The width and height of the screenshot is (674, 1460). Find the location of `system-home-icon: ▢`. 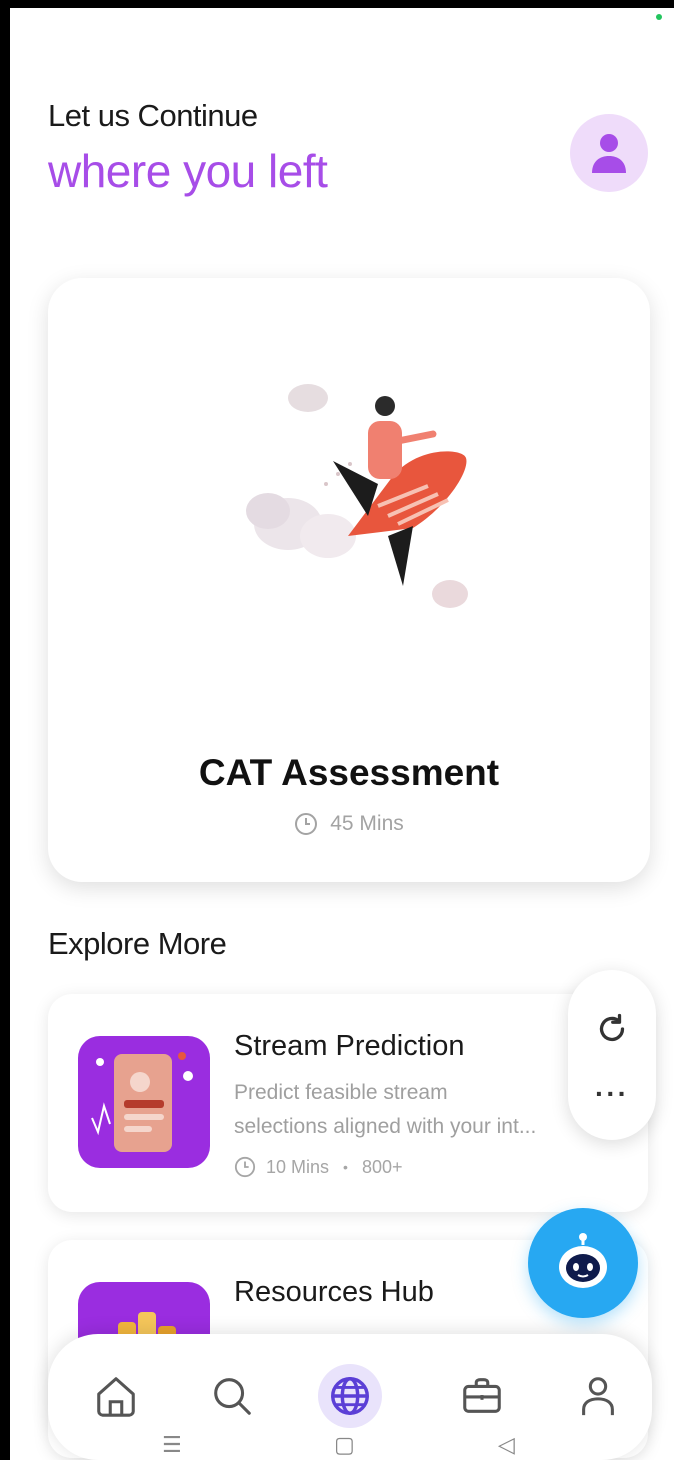

system-home-icon: ▢ is located at coordinates (344, 1445).